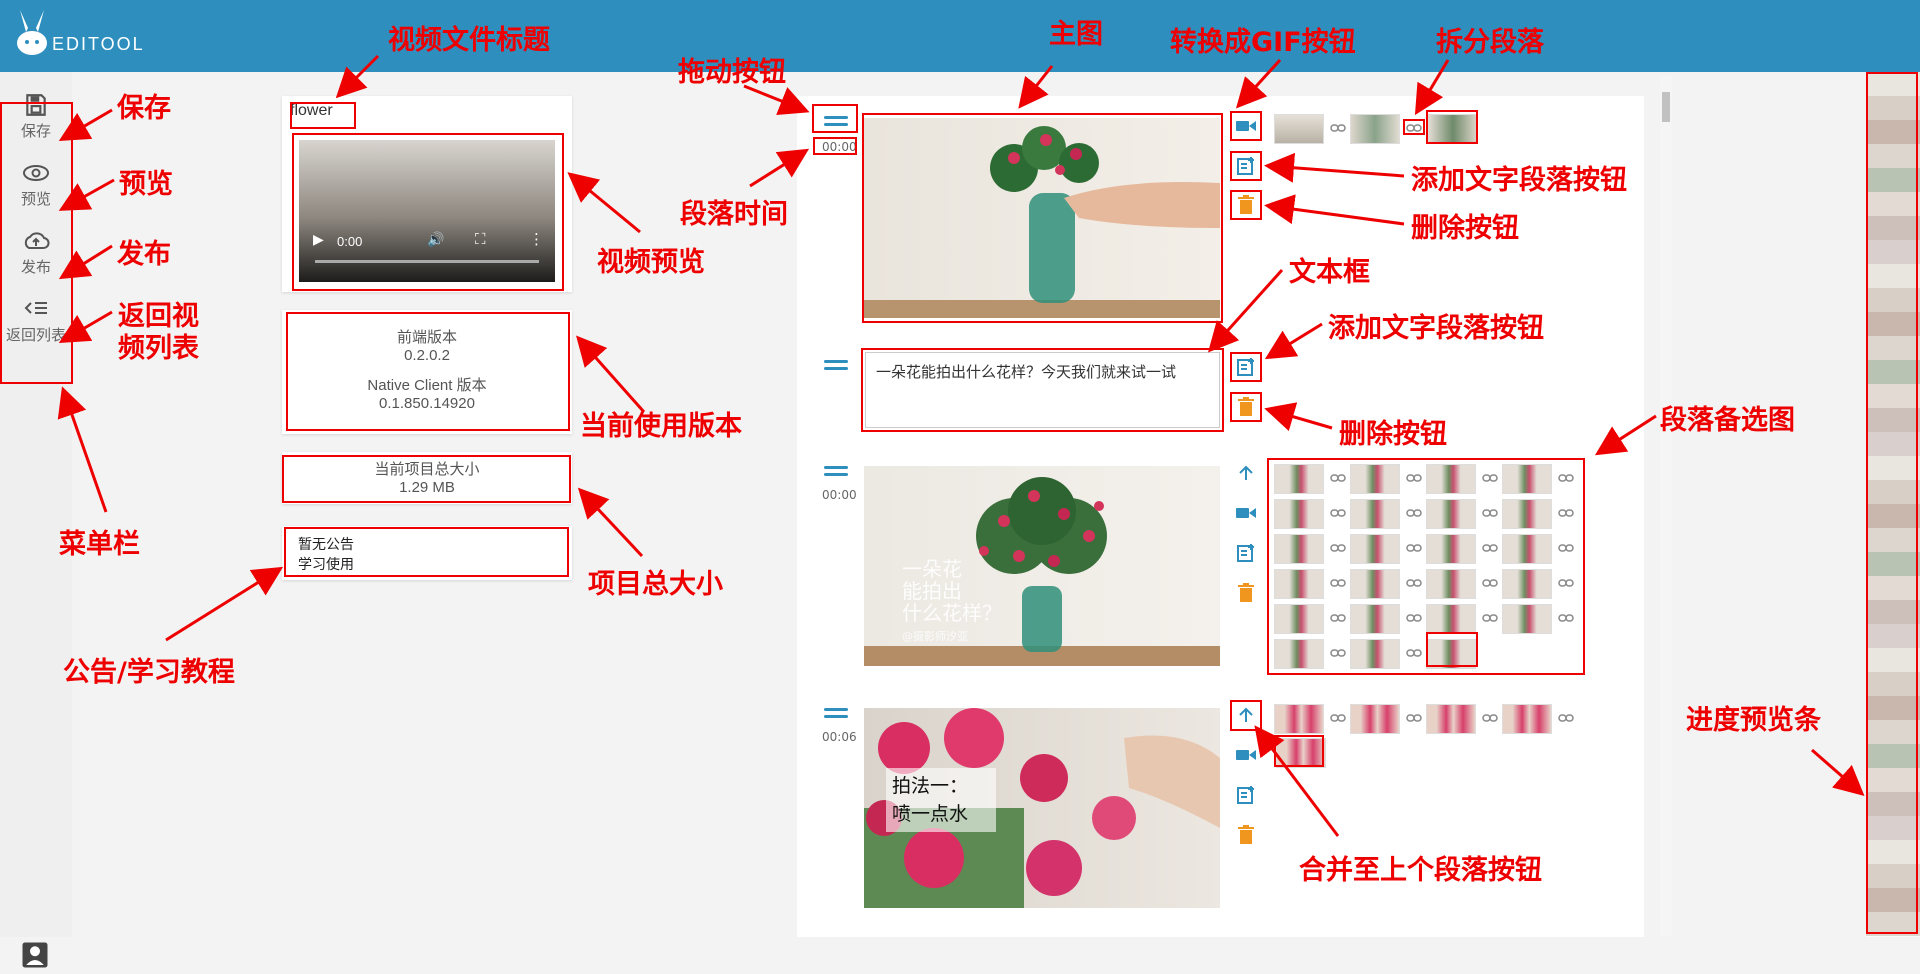  I want to click on user-button, so click(35, 957).